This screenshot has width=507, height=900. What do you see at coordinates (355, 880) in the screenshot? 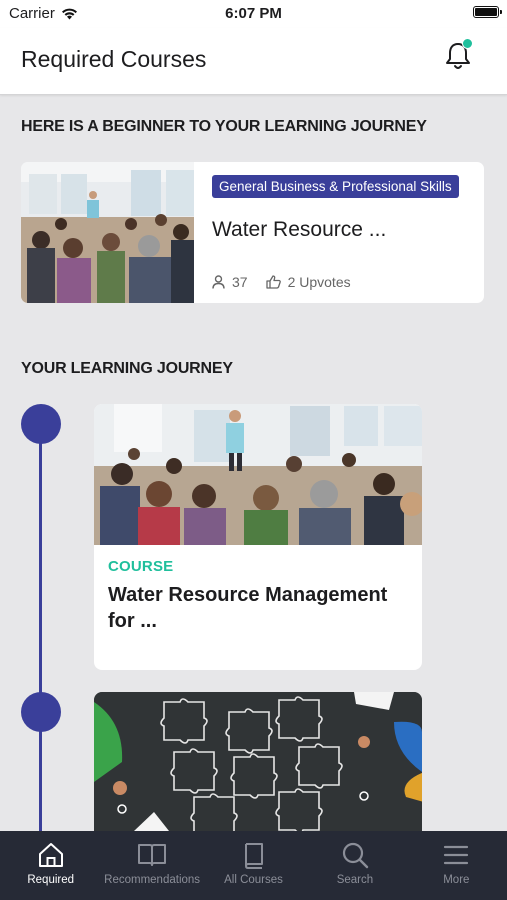
I see `tab-label: Search` at bounding box center [355, 880].